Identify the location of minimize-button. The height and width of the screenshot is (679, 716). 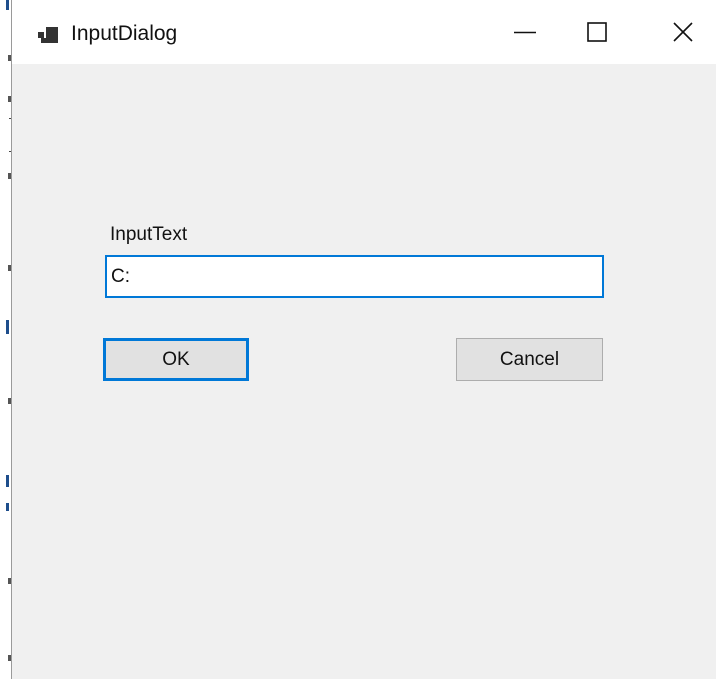
(525, 32).